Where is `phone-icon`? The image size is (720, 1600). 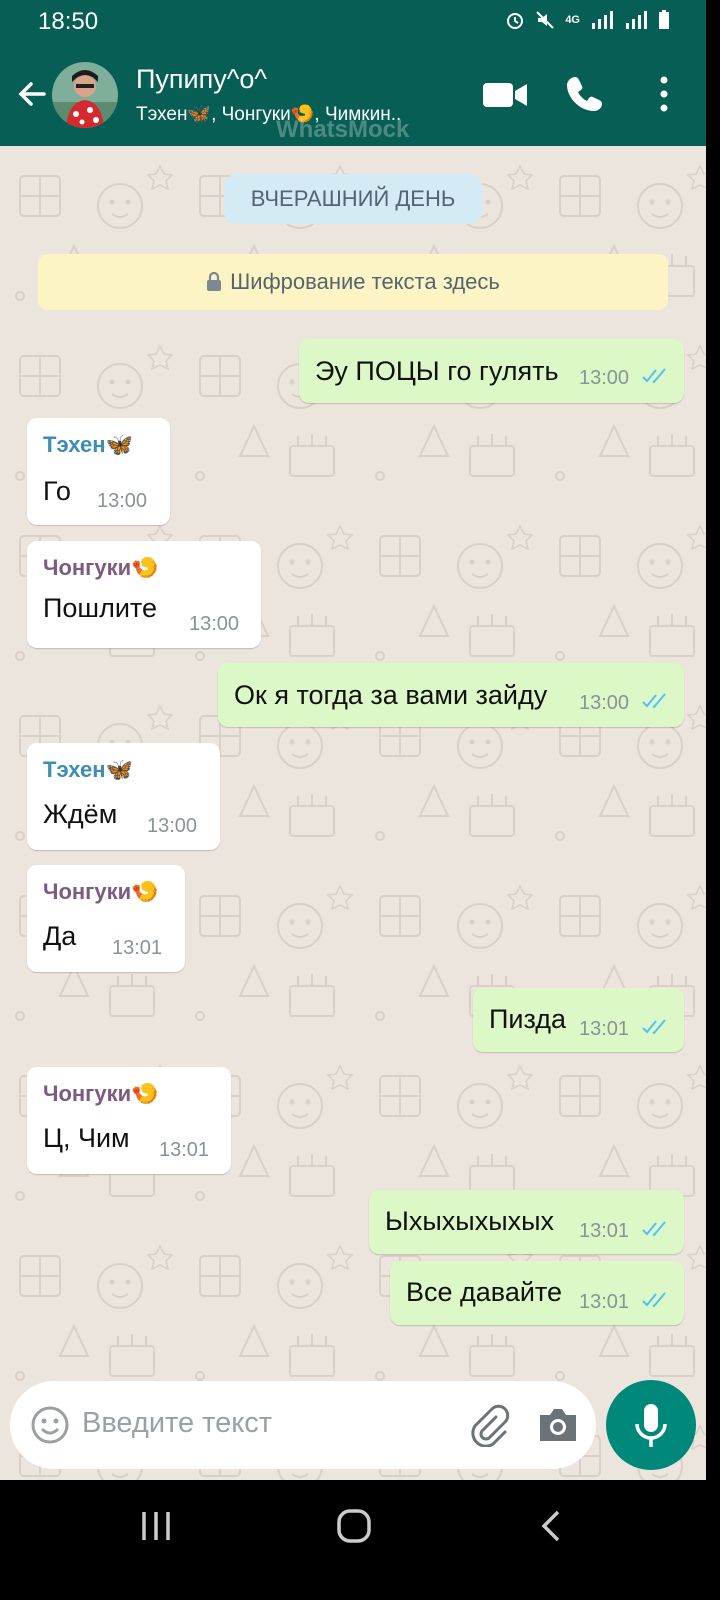
phone-icon is located at coordinates (585, 93).